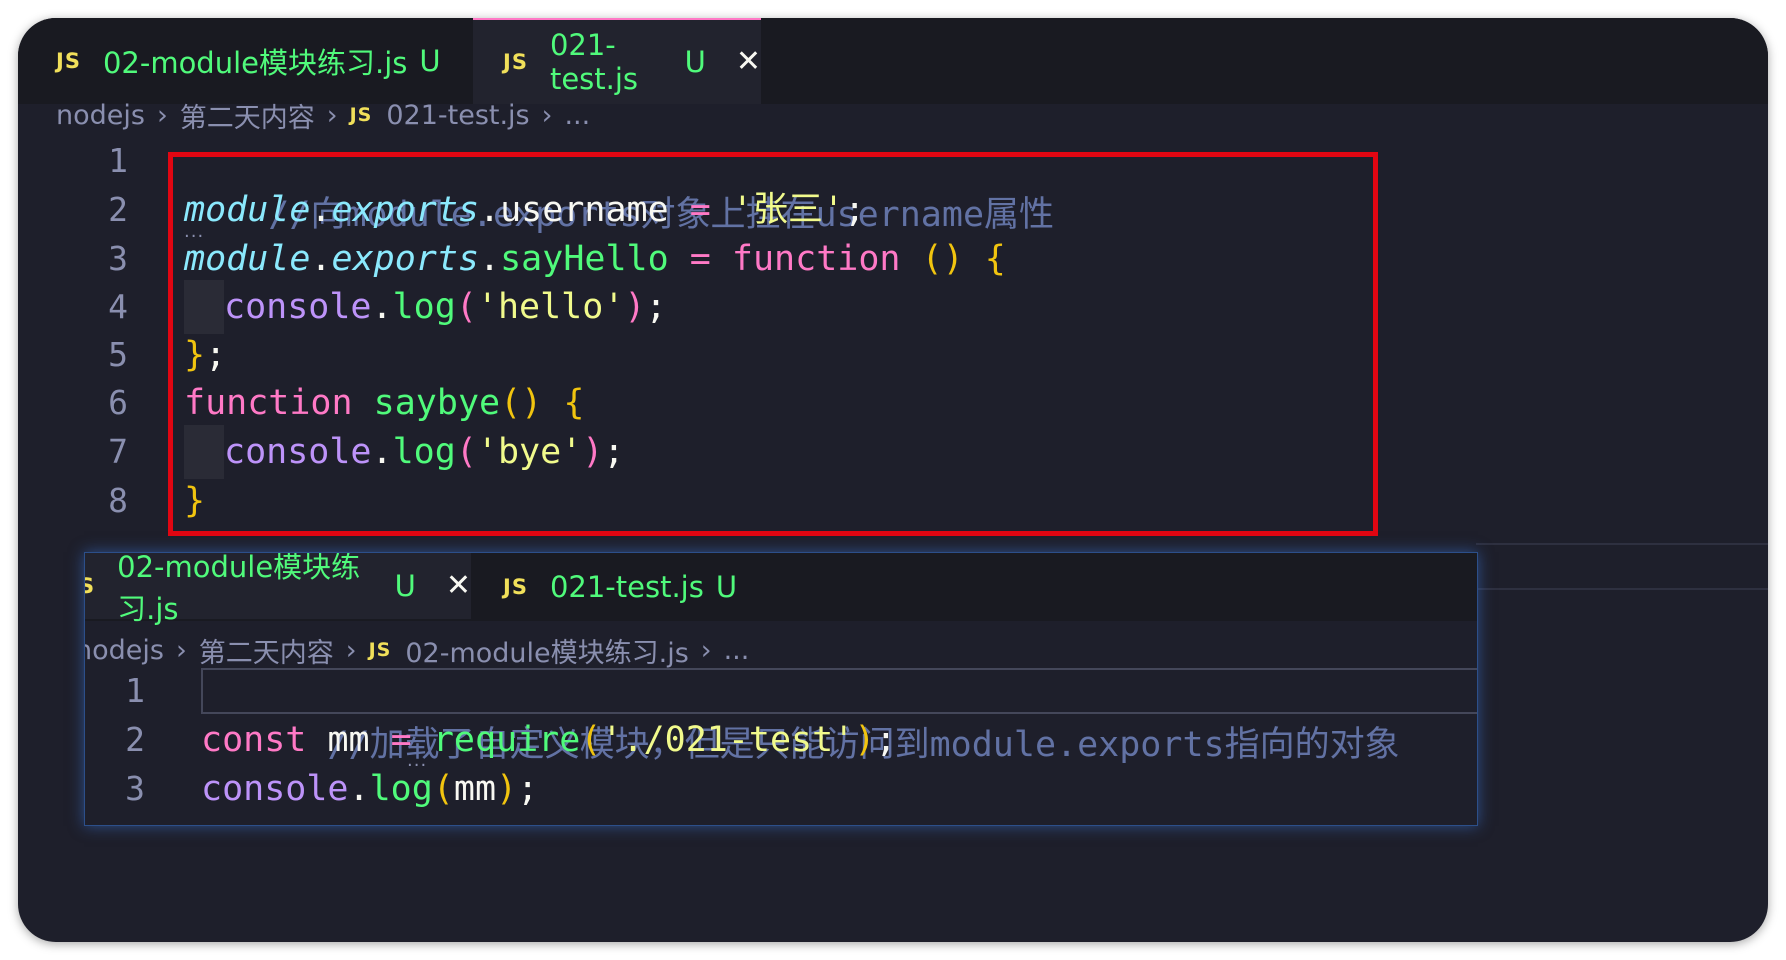 This screenshot has width=1786, height=960. I want to click on token-variable: mm, so click(348, 740).